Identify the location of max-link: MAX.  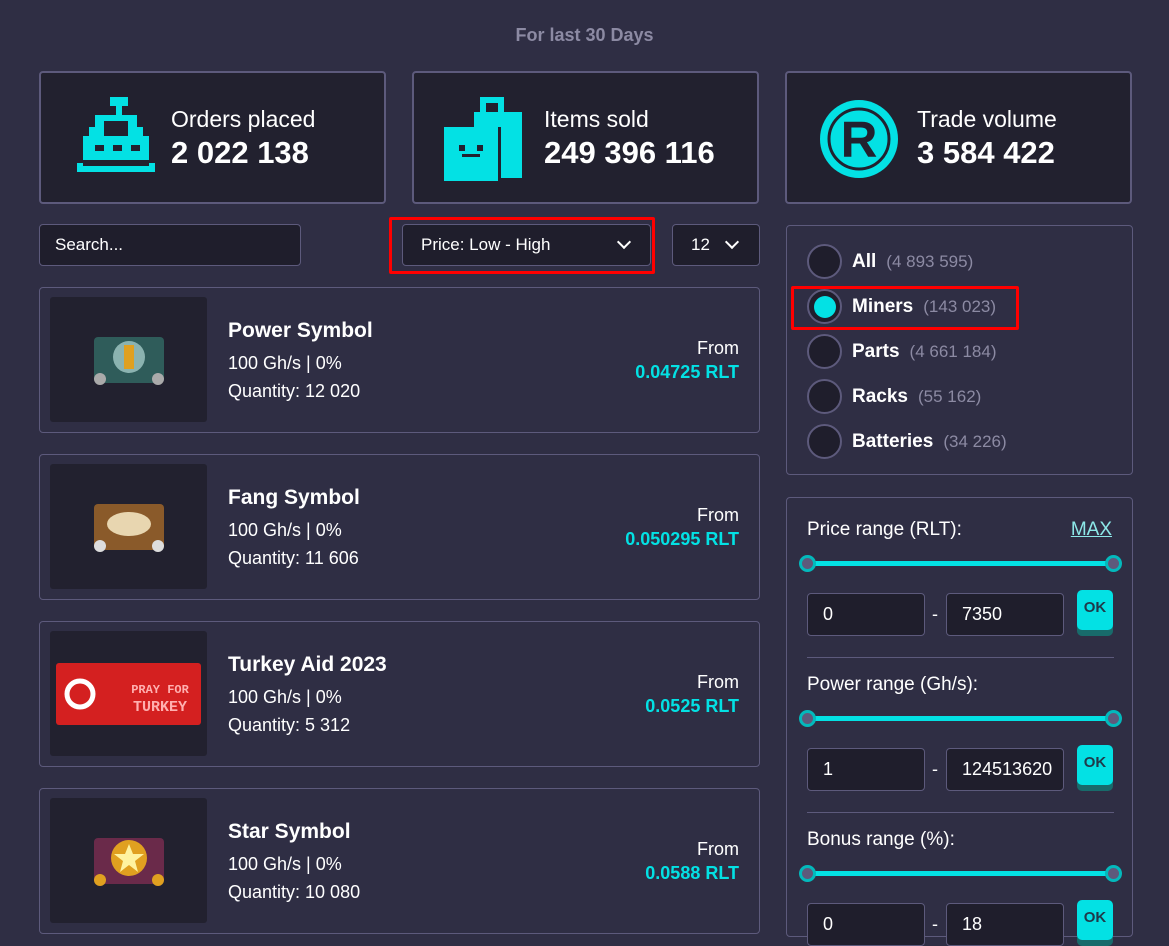
(1091, 530).